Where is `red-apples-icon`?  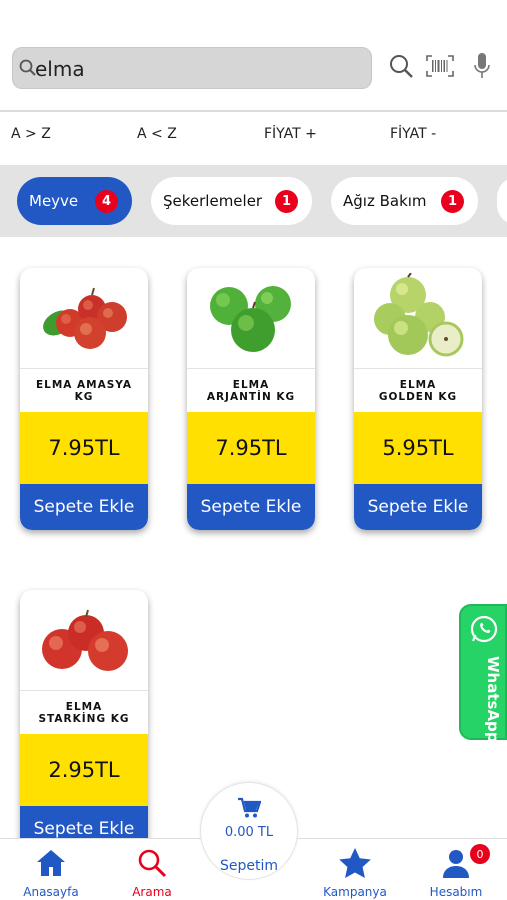 red-apples-icon is located at coordinates (84, 318).